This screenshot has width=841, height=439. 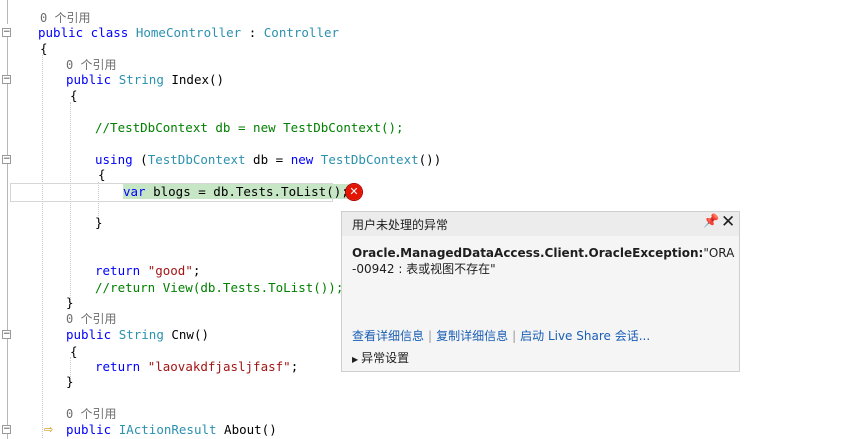 I want to click on code-line: public String Index(), so click(x=145, y=80).